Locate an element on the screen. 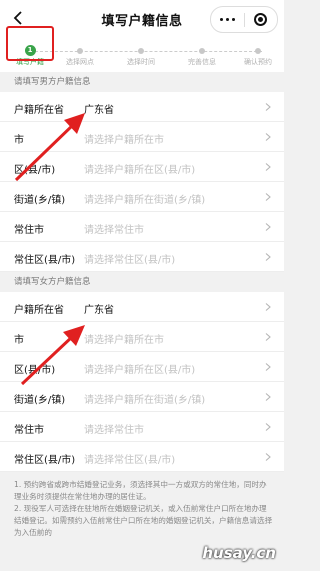  page-title: 填写户籍信息 is located at coordinates (142, 21).